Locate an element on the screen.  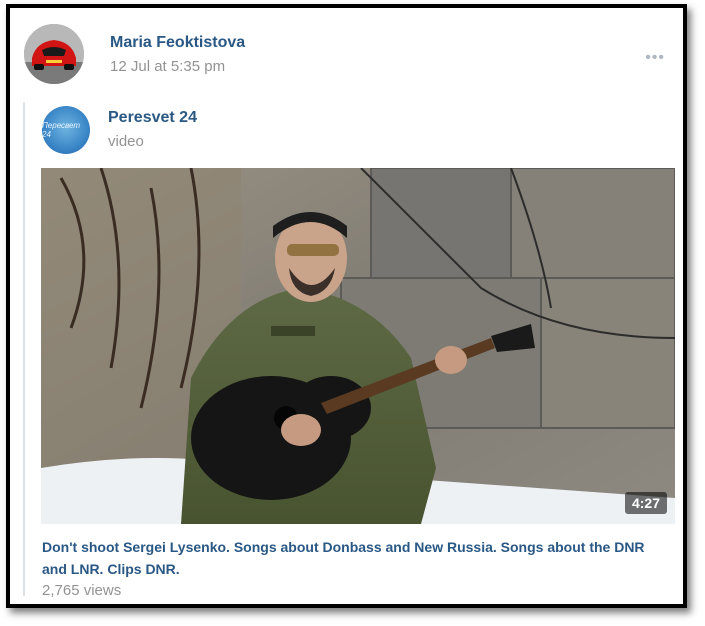
repost-content-type: video is located at coordinates (126, 141).